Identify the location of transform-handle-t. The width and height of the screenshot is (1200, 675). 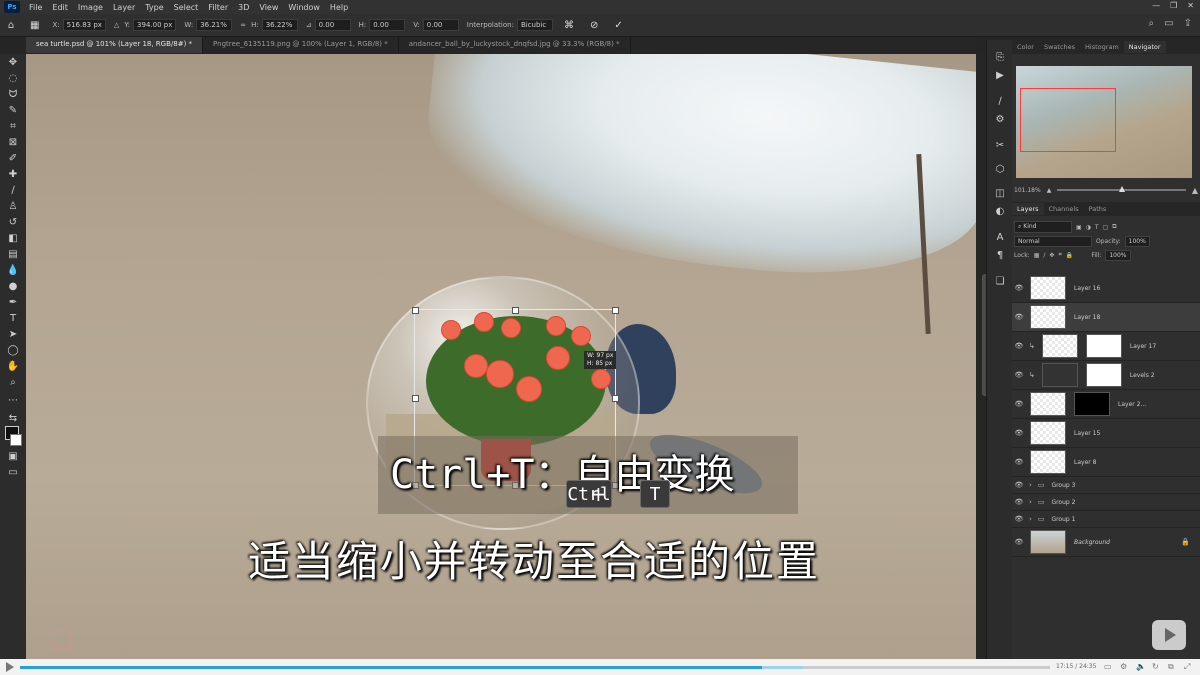
(515, 310).